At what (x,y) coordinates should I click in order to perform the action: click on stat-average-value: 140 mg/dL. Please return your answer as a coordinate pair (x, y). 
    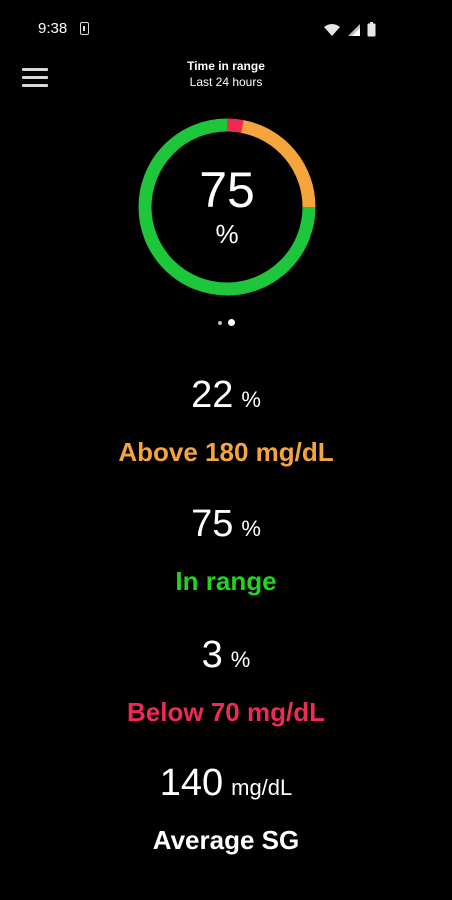
    Looking at the image, I should click on (226, 785).